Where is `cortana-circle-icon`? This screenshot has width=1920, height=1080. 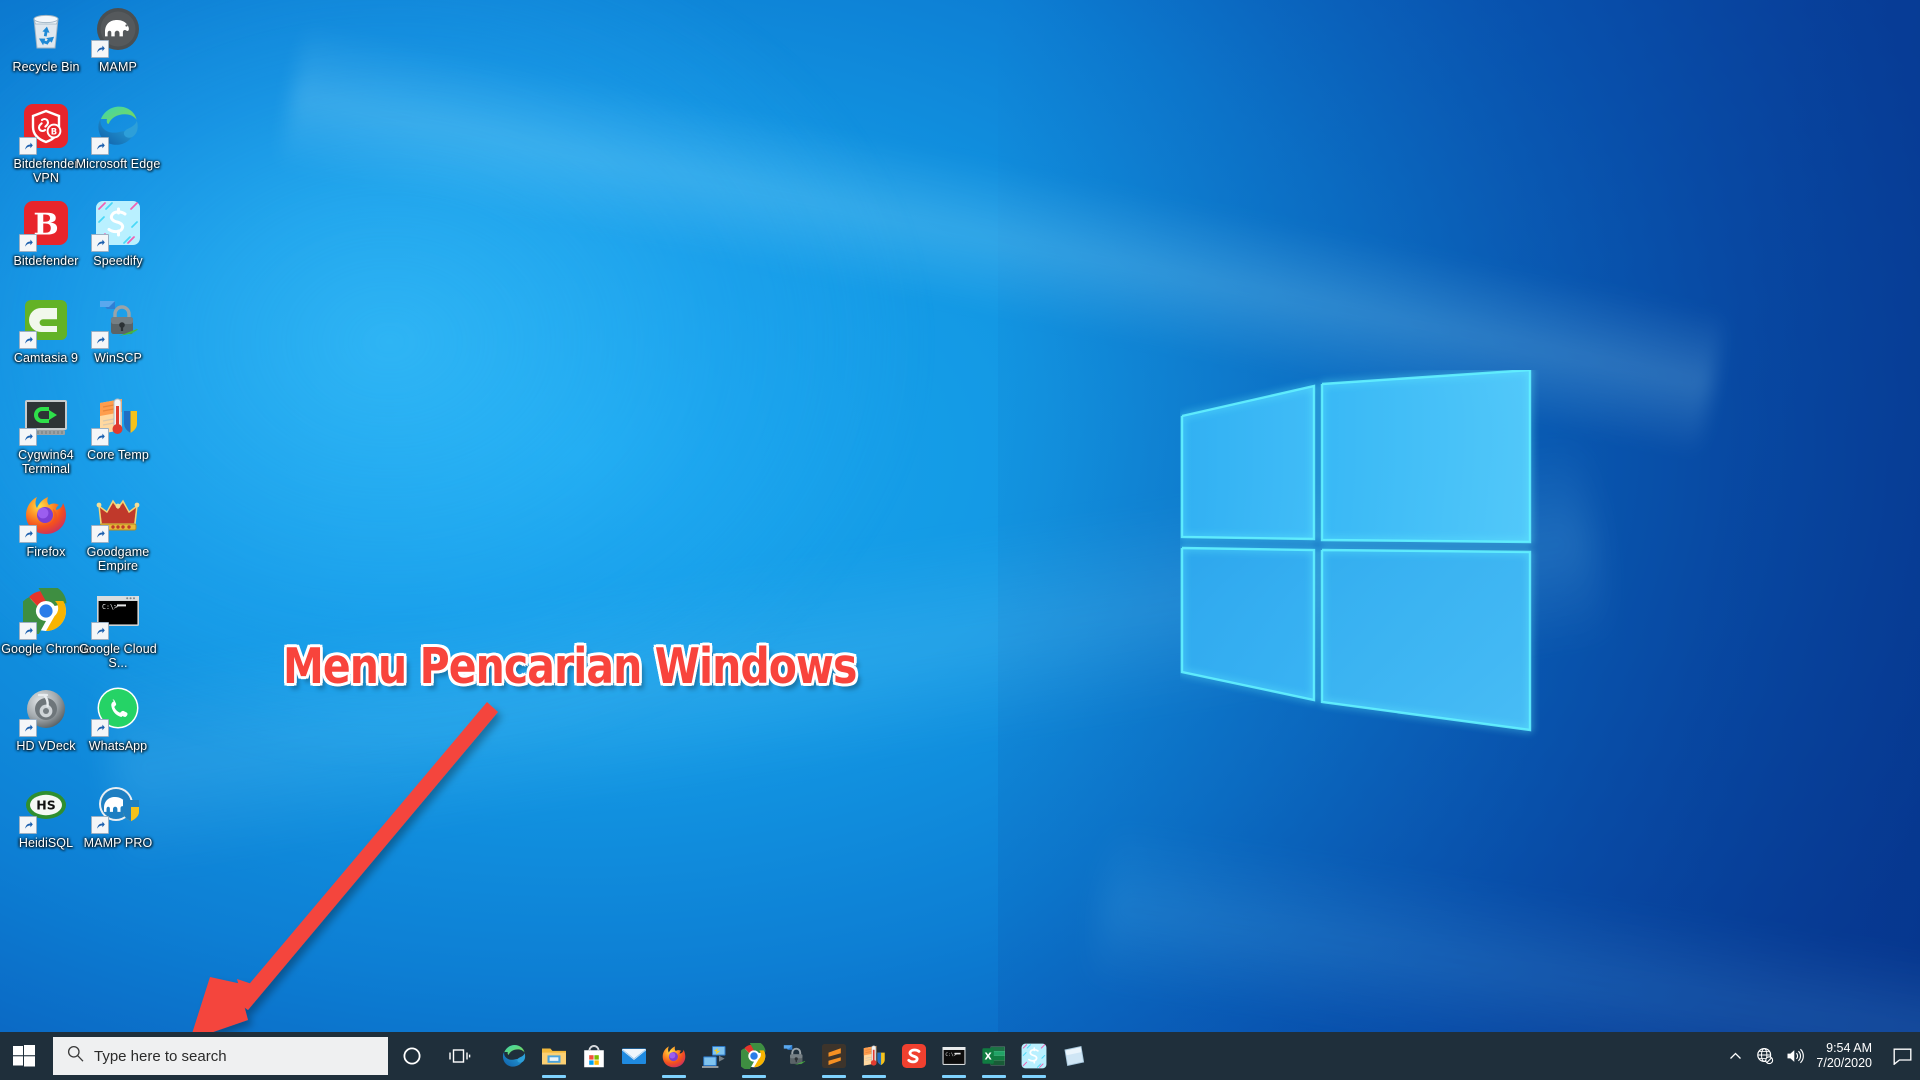
cortana-circle-icon is located at coordinates (412, 1056).